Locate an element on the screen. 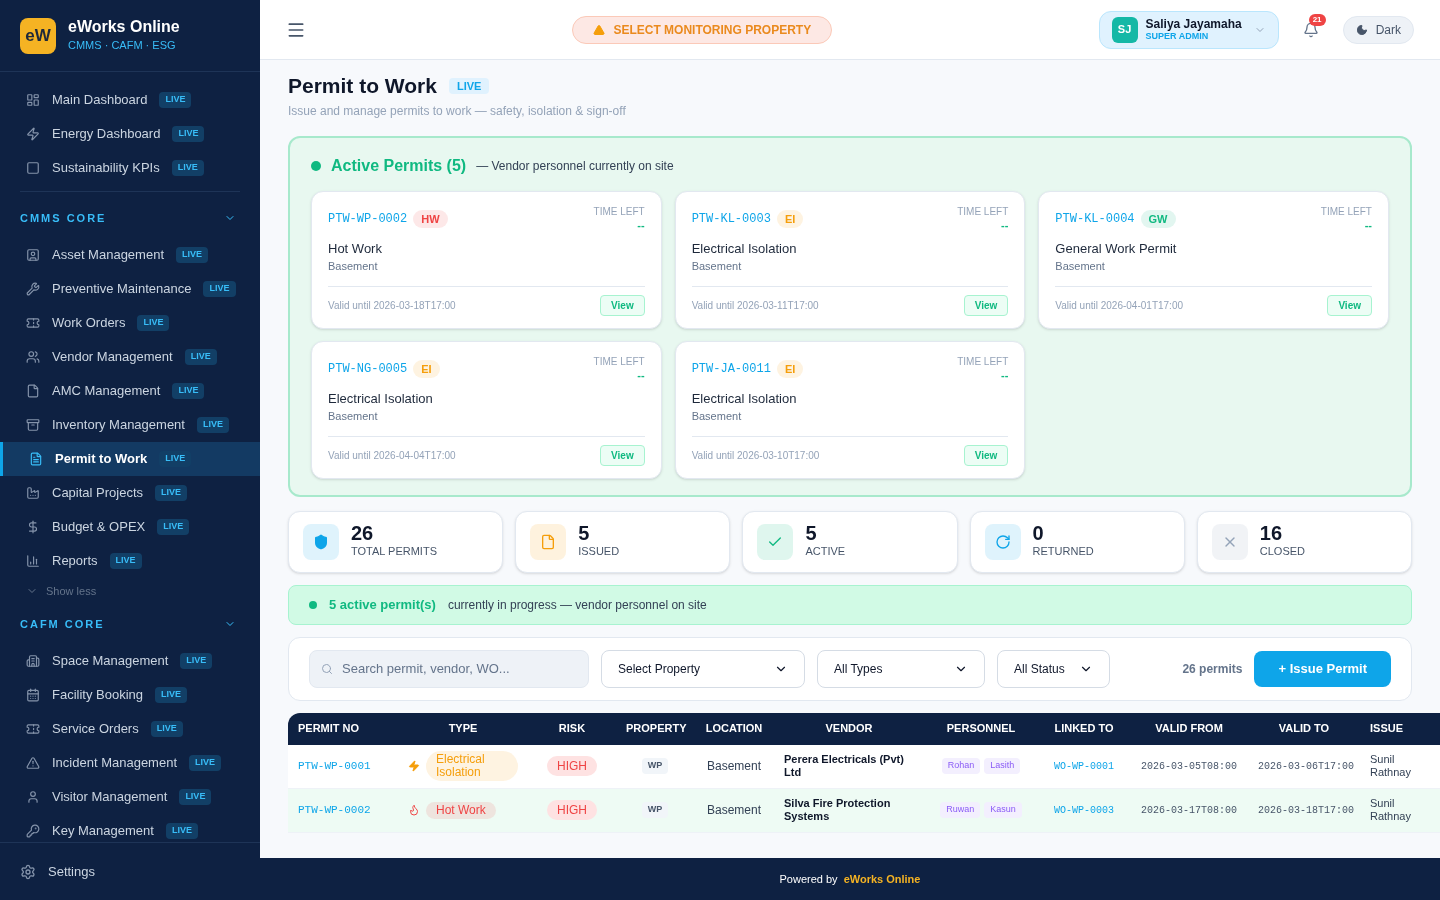 The width and height of the screenshot is (1440, 900). sidebar-item: Main Dashboard LIVE is located at coordinates (130, 100).